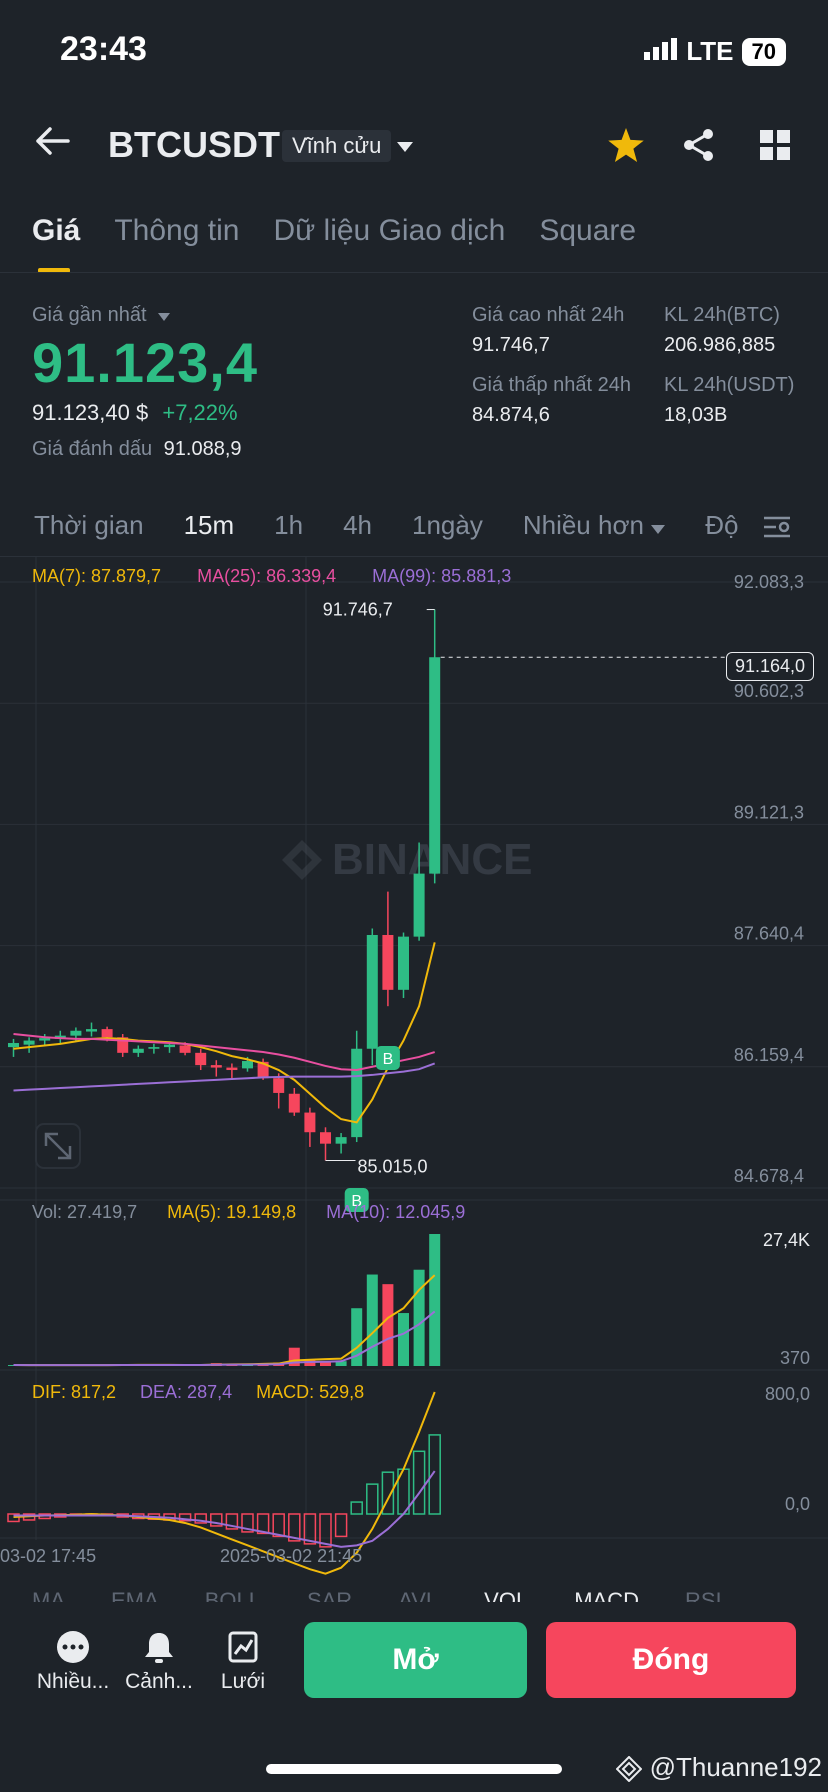  I want to click on buy-marker-label: B, so click(388, 1059).